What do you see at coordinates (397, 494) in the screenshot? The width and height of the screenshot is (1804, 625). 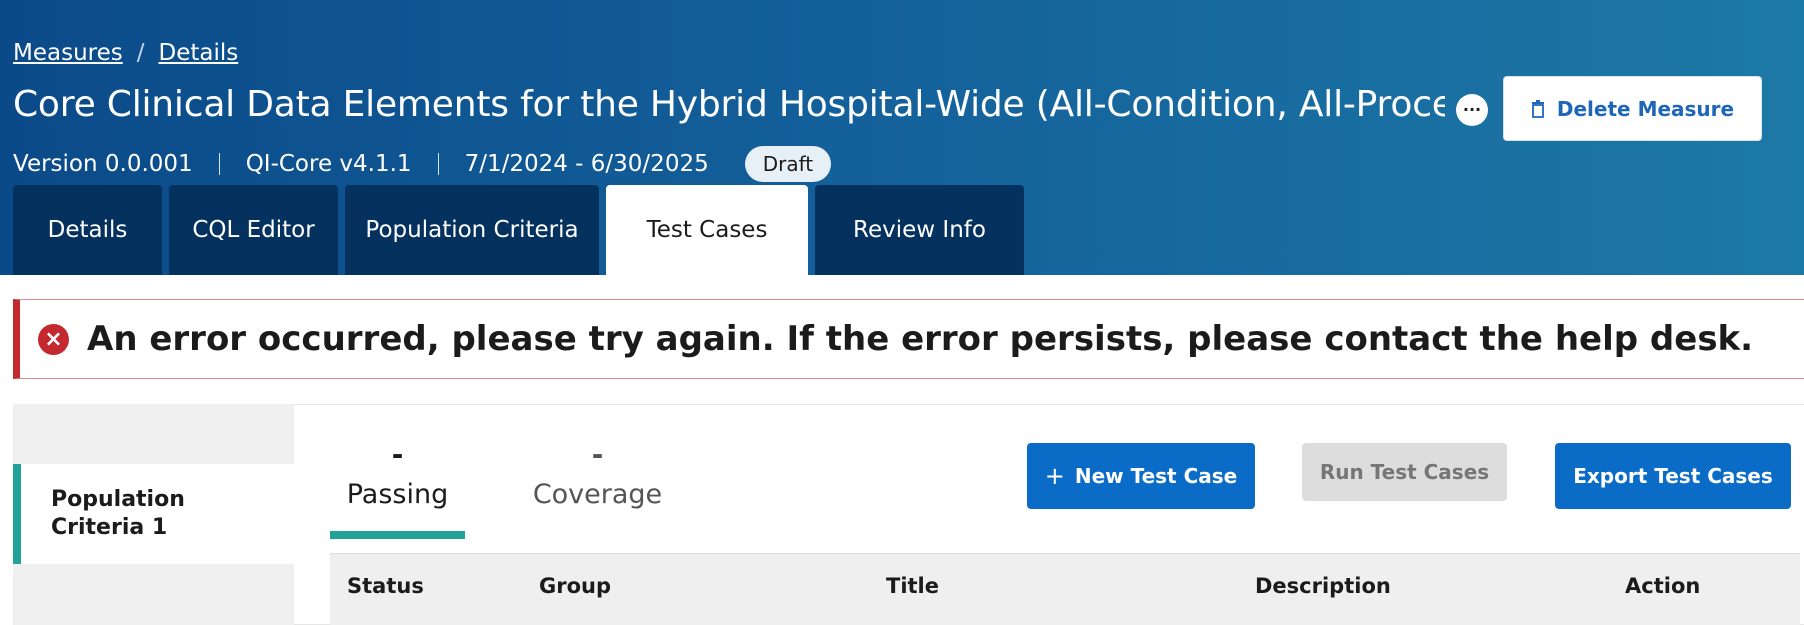 I see `passing-label: Passing` at bounding box center [397, 494].